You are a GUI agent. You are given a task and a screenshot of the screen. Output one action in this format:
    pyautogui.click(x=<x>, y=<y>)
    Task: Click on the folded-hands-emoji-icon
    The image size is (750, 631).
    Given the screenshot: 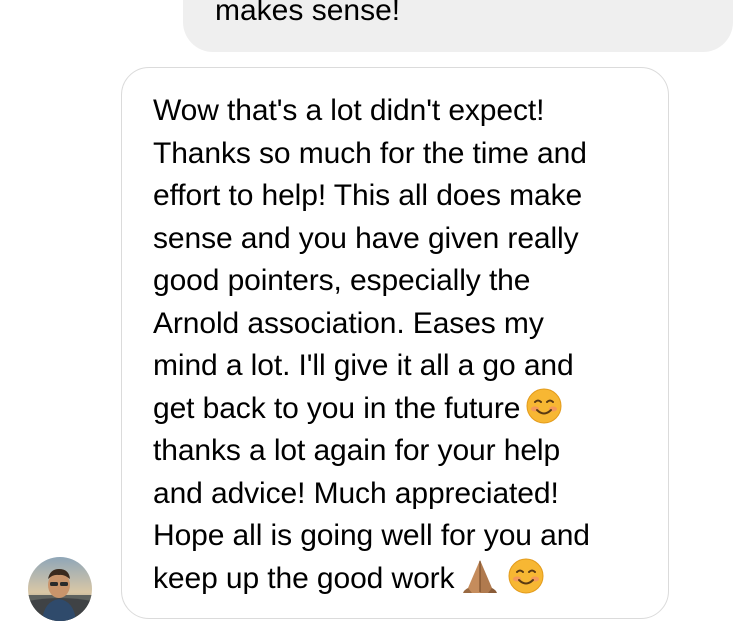 What is the action you would take?
    pyautogui.click(x=480, y=576)
    